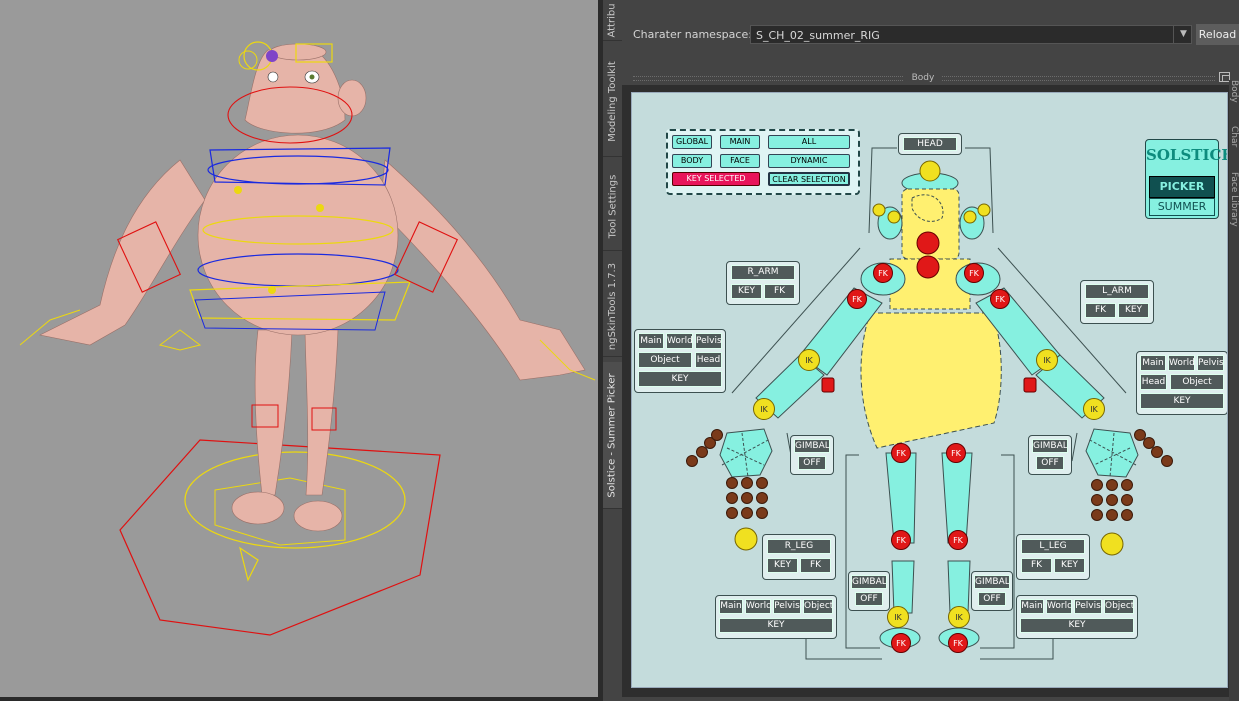  What do you see at coordinates (1119, 606) in the screenshot?
I see `l-leg-space-object: Object` at bounding box center [1119, 606].